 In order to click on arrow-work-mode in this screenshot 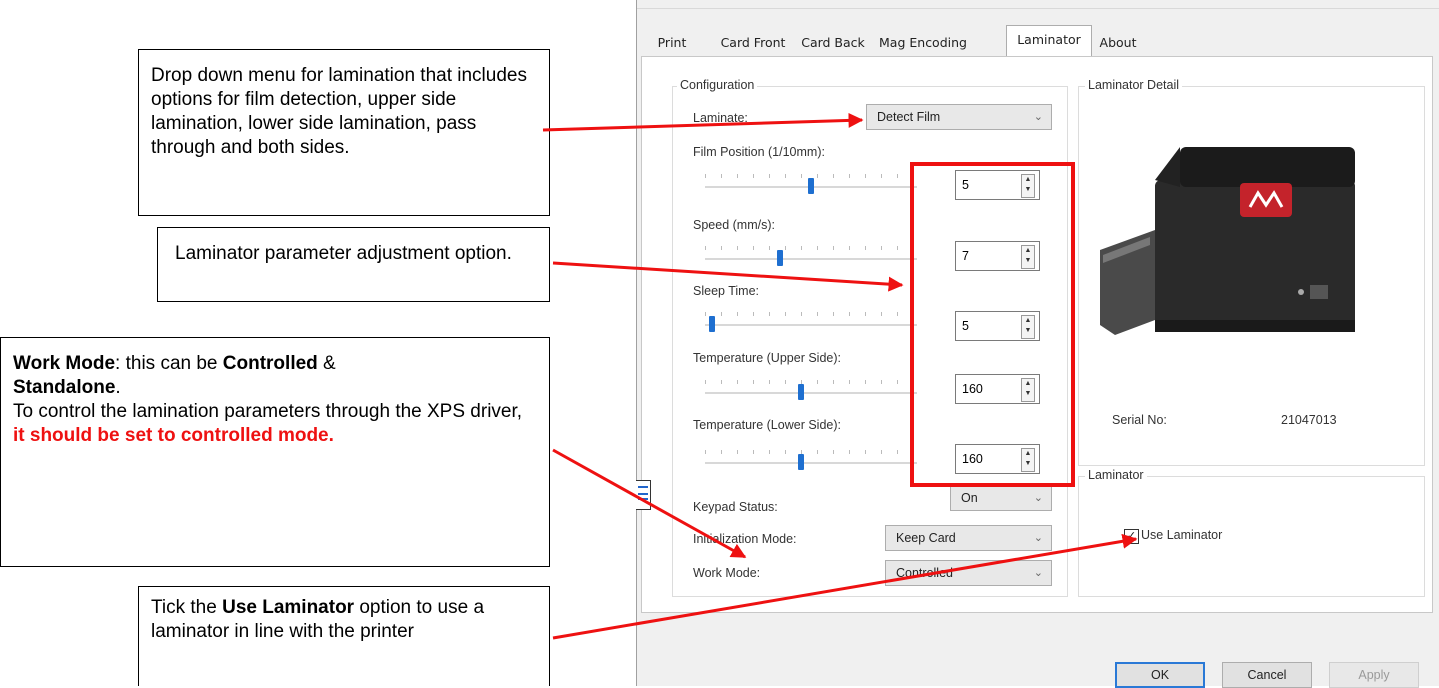, I will do `click(649, 503)`.